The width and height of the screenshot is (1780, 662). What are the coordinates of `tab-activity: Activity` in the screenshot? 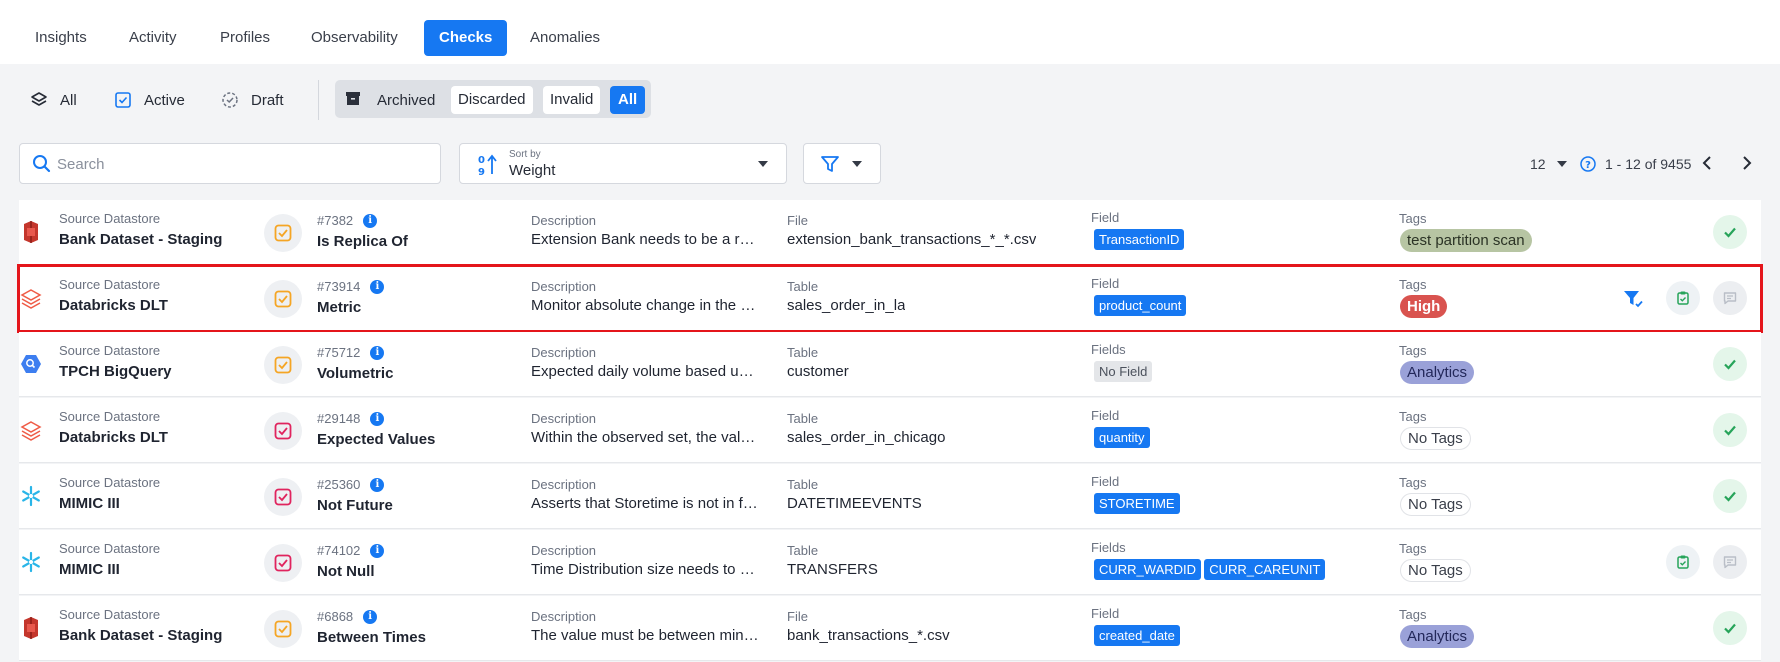 It's located at (153, 38).